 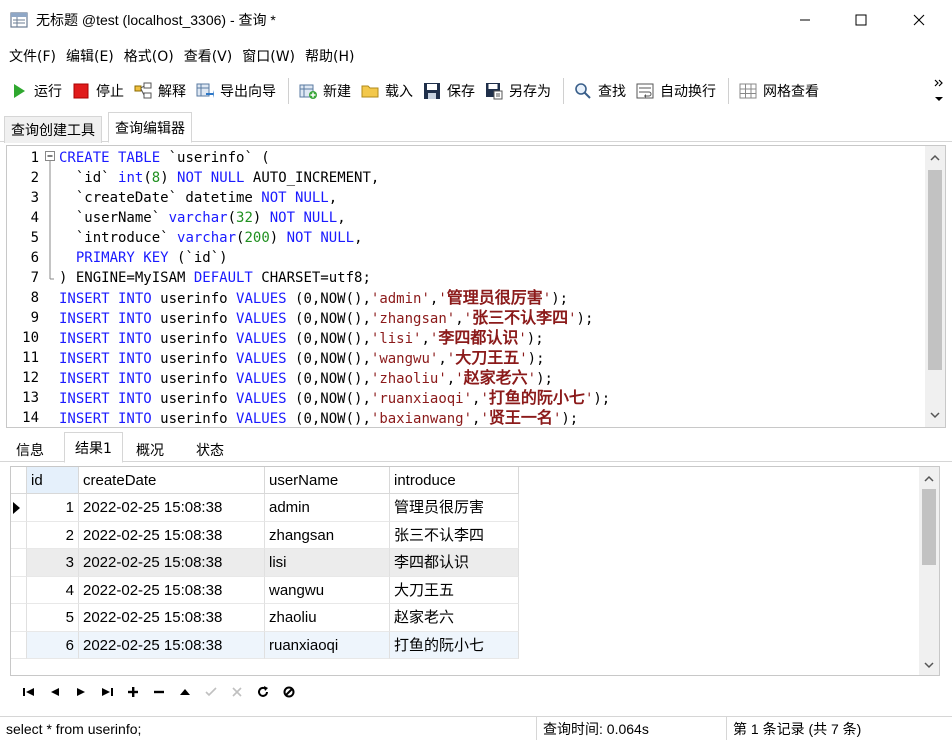 I want to click on table-row: 1 2022-02-25 15:08:38 admin 管理员很厉害, so click(x=265, y=508).